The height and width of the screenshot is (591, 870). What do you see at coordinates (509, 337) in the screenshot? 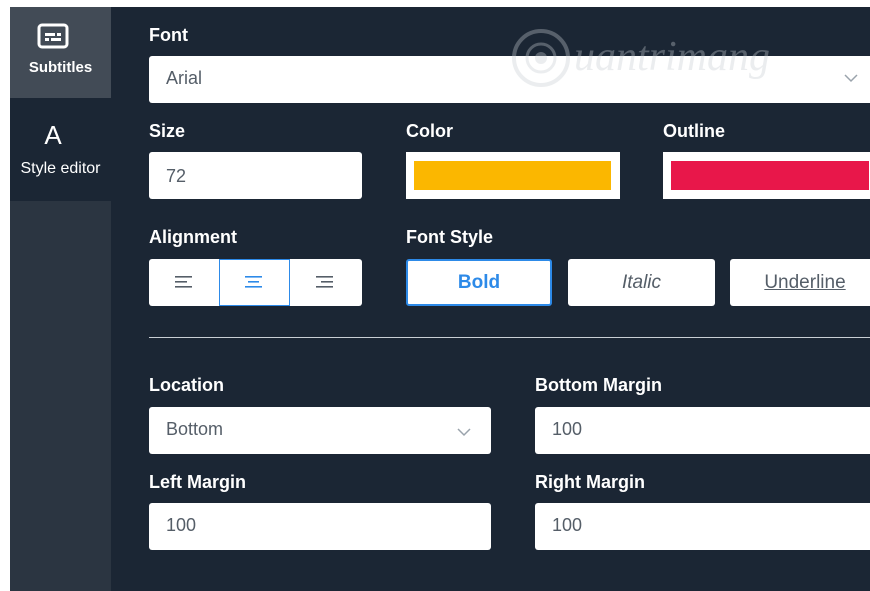
I see `section-divider` at bounding box center [509, 337].